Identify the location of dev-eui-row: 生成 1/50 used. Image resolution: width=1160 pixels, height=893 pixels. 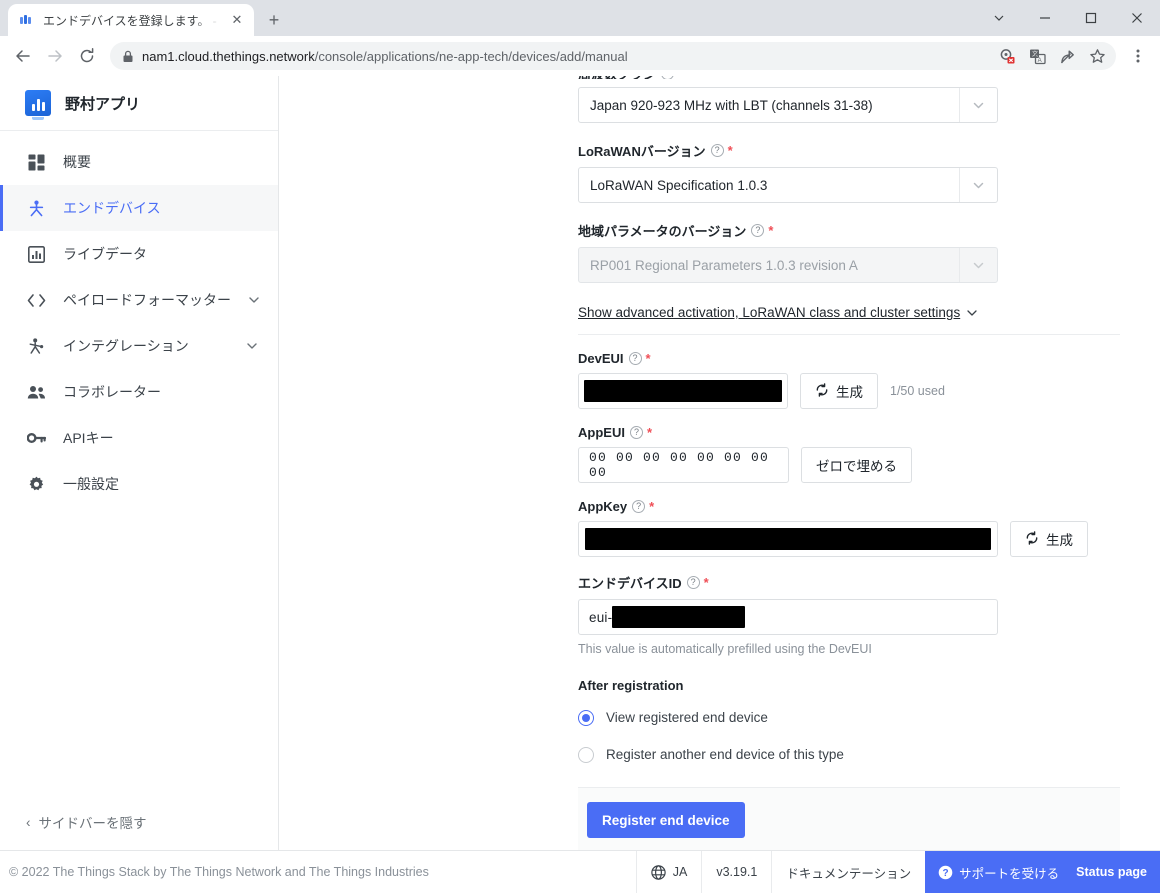
(859, 391).